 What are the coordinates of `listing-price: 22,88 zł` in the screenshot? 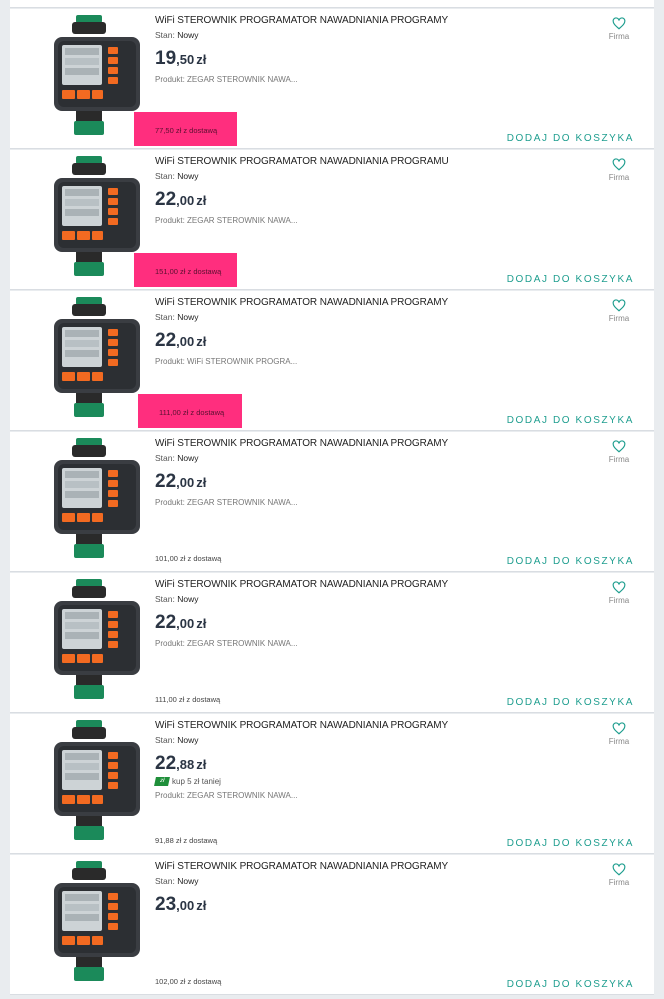 It's located at (181, 763).